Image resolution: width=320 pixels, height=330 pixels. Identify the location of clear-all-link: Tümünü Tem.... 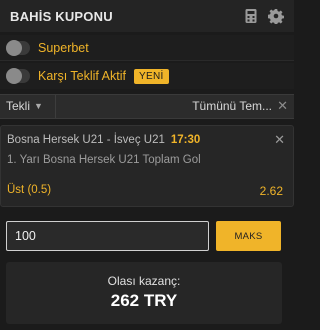
(232, 106).